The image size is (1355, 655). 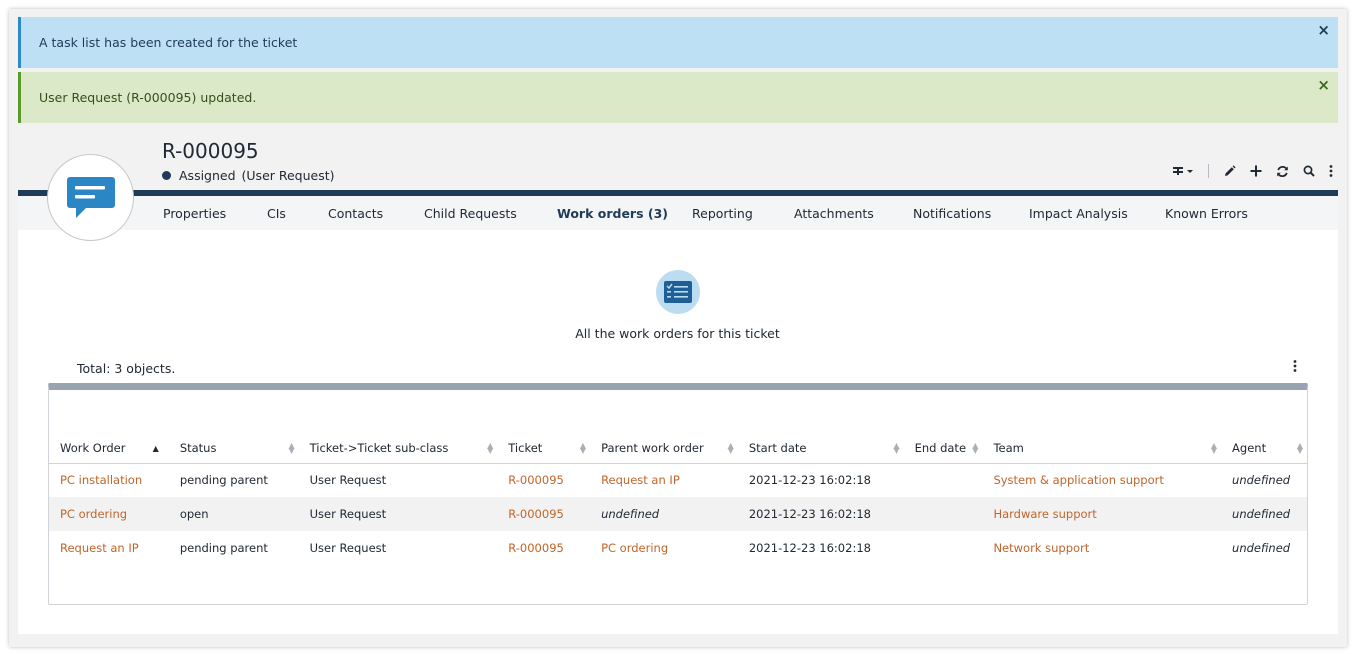 What do you see at coordinates (678, 97) in the screenshot?
I see `success-alert: User Request (R-000095) updated. ×` at bounding box center [678, 97].